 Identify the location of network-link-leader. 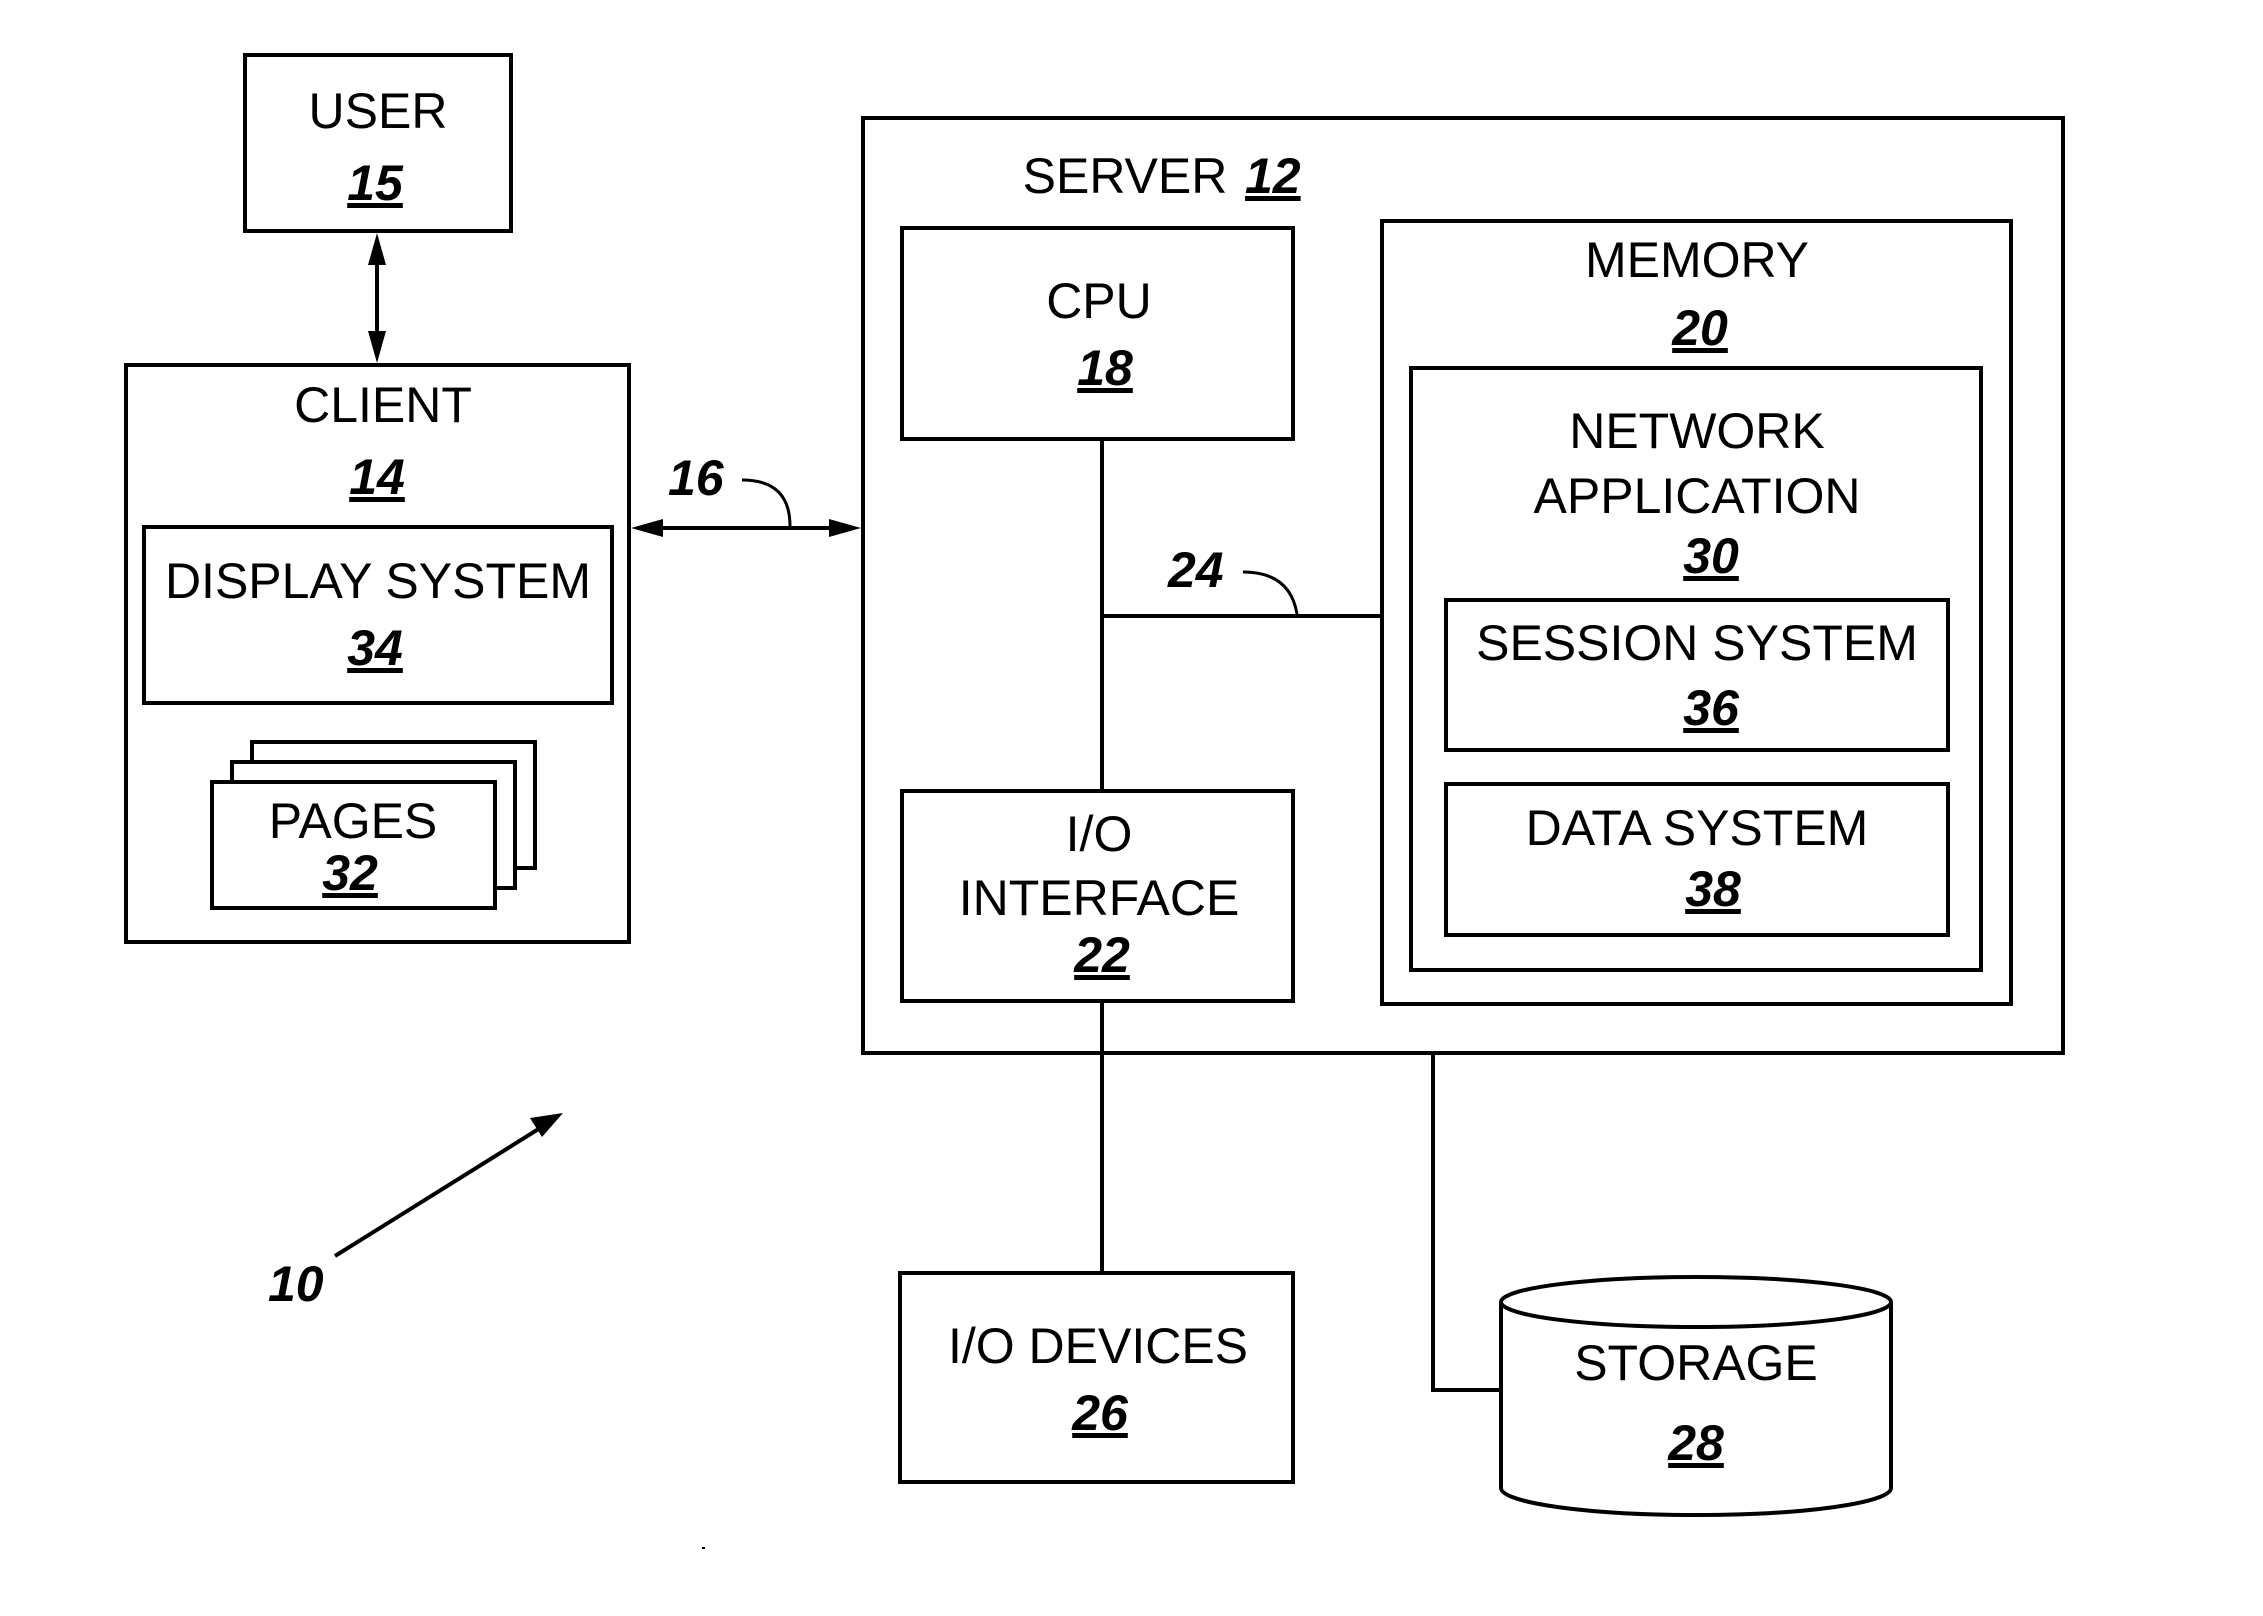
(766, 502).